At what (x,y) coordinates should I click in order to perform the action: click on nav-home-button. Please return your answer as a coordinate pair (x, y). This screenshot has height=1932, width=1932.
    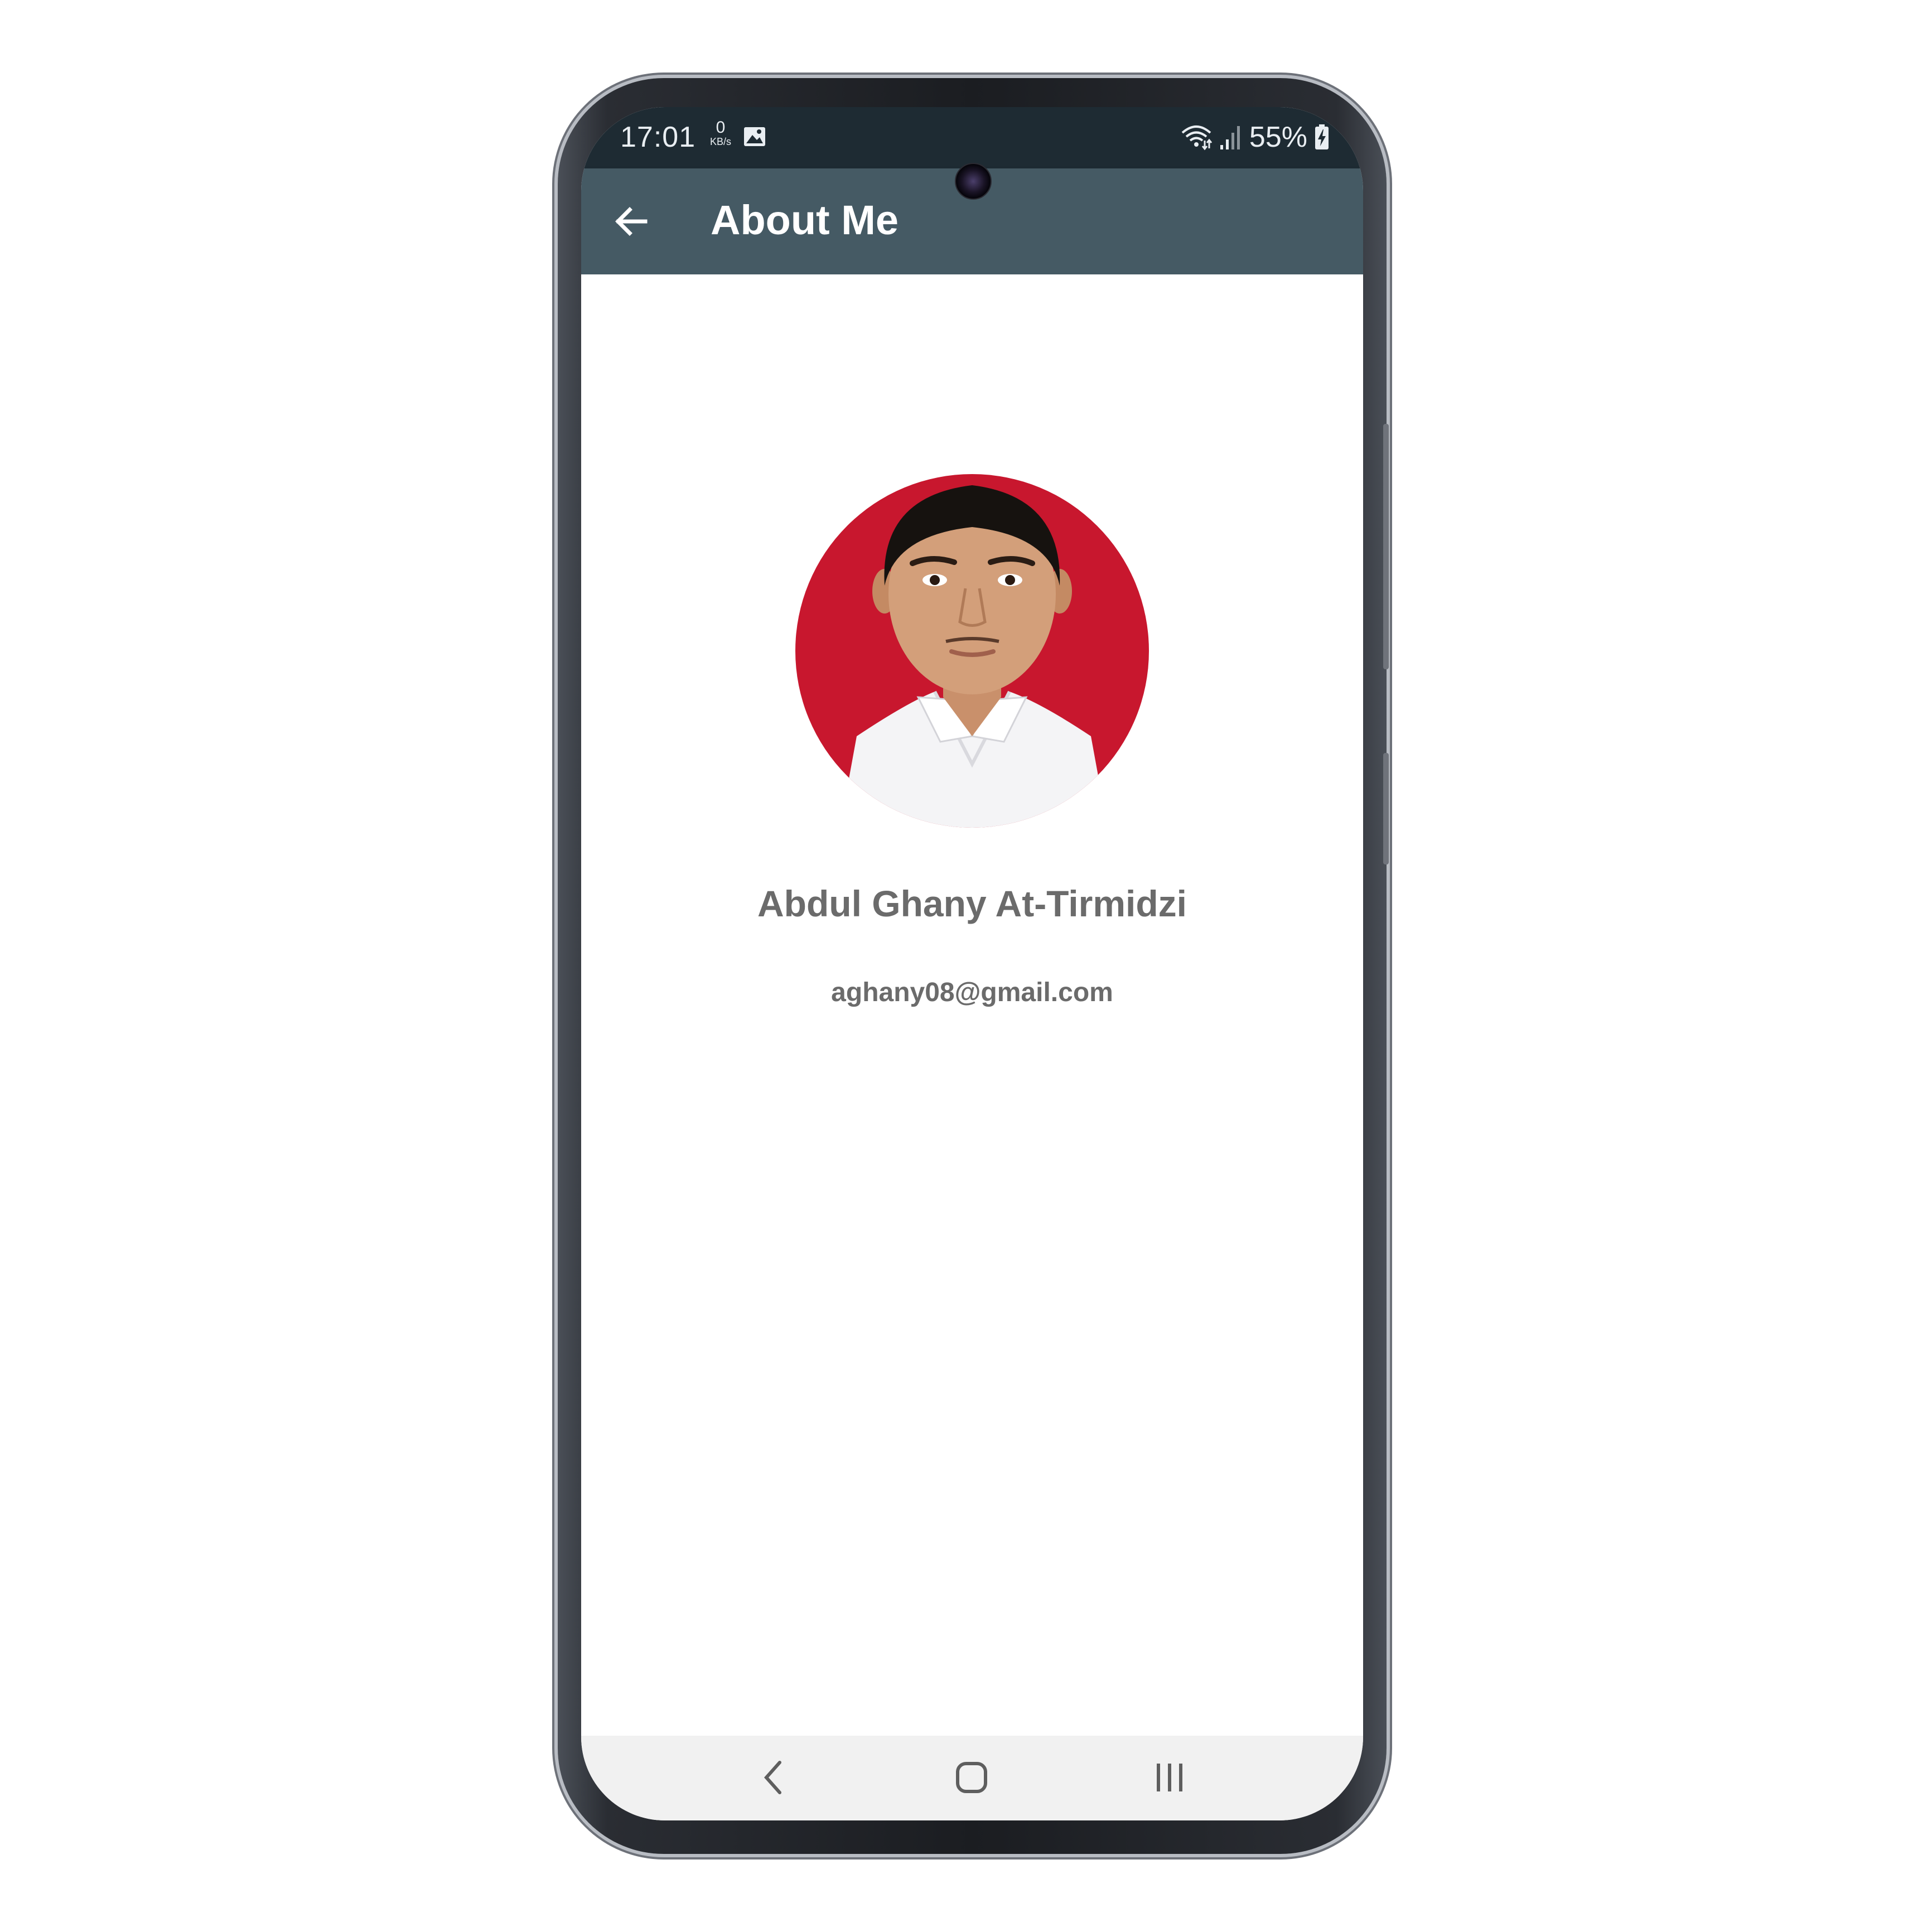
    Looking at the image, I should click on (971, 1777).